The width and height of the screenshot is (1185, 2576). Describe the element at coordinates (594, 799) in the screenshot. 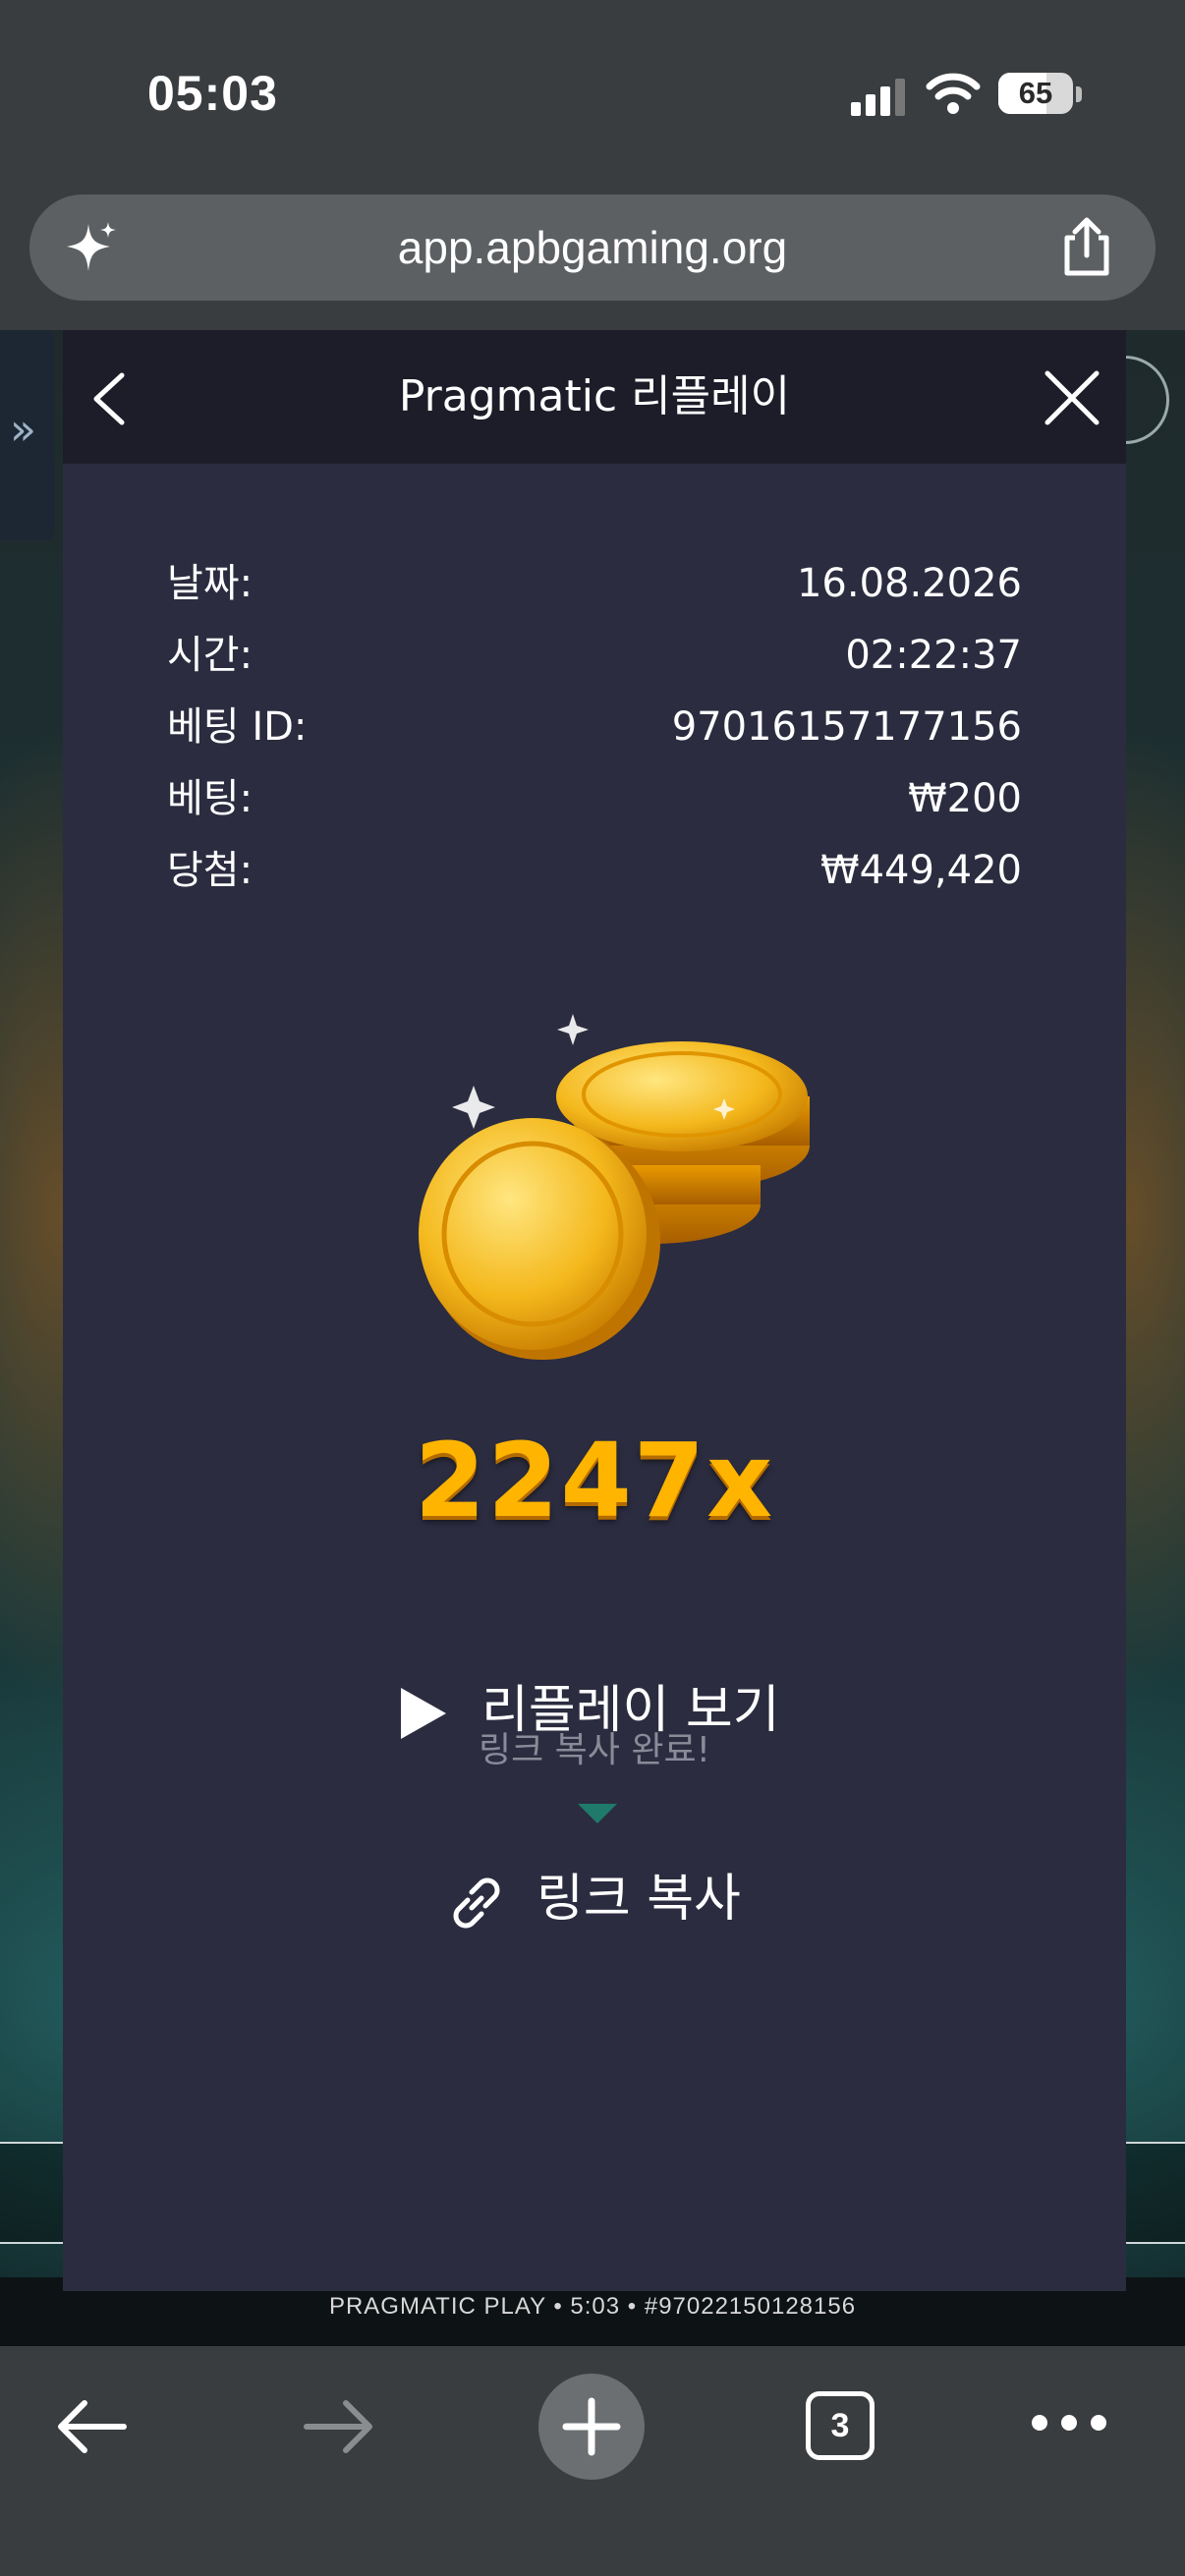

I see `detail-row-bet: 베팅: ₩200` at that location.